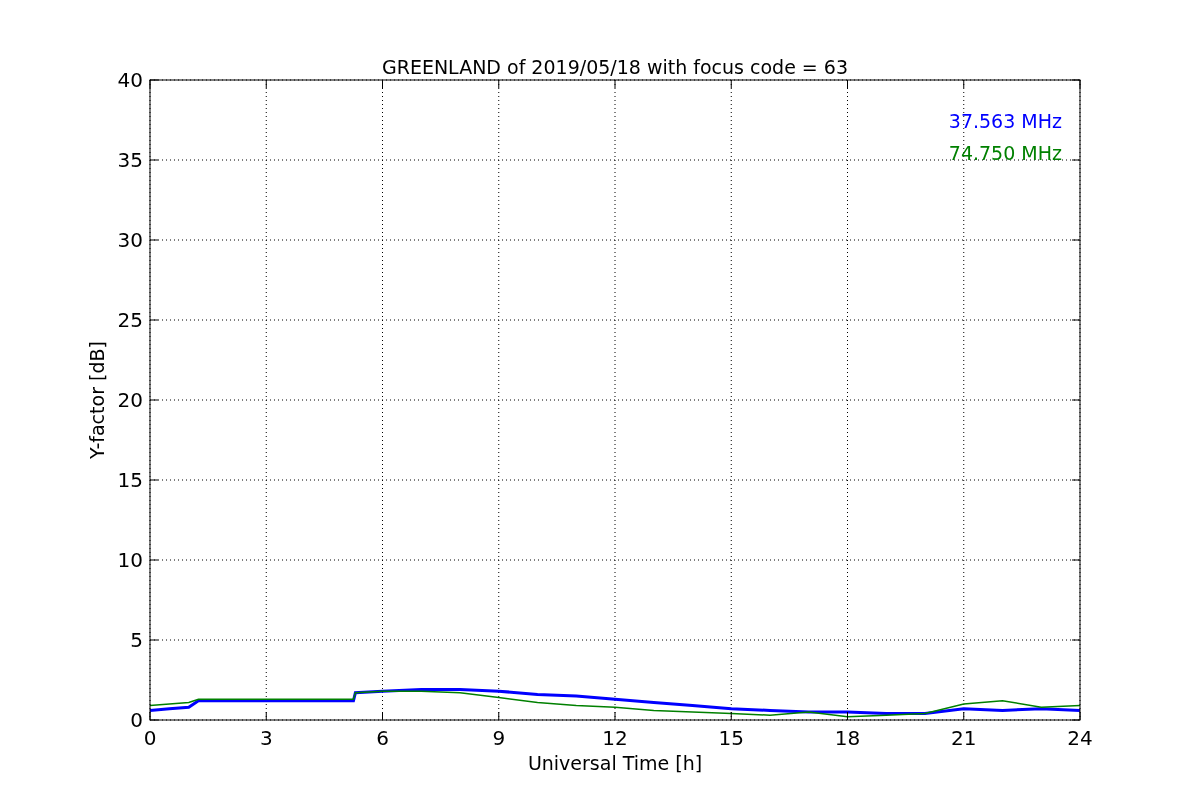  I want to click on y-tick-label: 0, so click(136, 720).